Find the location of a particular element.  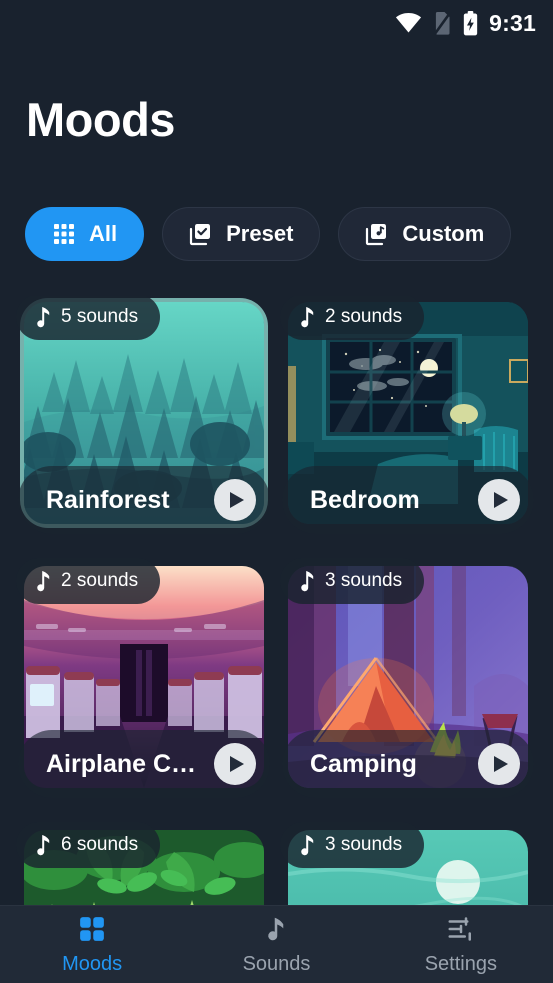

mood-card-sky: 3 sounds is located at coordinates (404, 864).